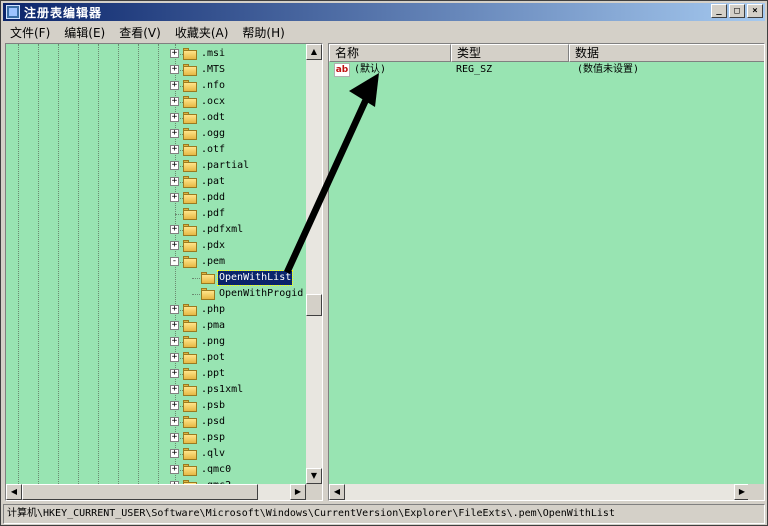 This screenshot has width=768, height=526. I want to click on tree-item: + .ogg, so click(156, 134).